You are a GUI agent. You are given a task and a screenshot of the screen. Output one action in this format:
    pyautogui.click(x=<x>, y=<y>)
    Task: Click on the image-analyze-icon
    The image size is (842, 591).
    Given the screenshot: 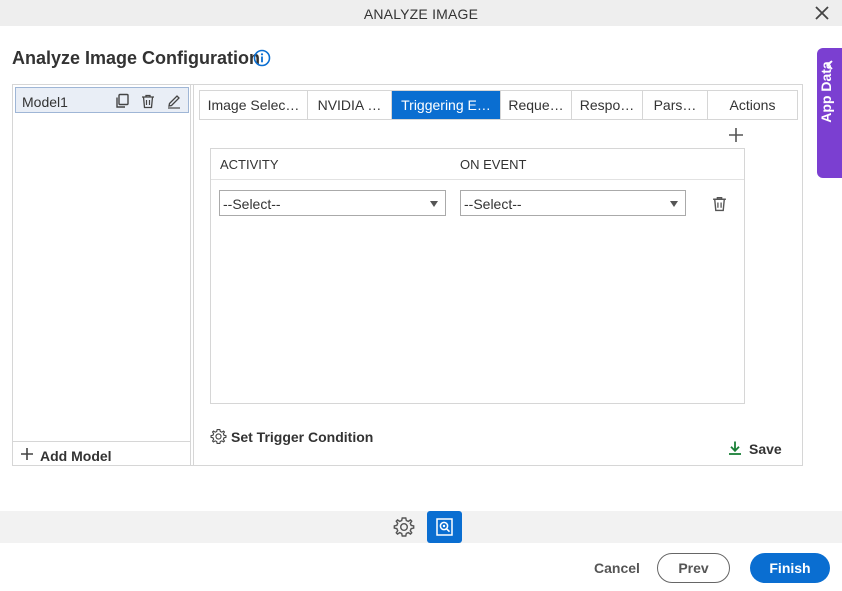 What is the action you would take?
    pyautogui.click(x=444, y=527)
    